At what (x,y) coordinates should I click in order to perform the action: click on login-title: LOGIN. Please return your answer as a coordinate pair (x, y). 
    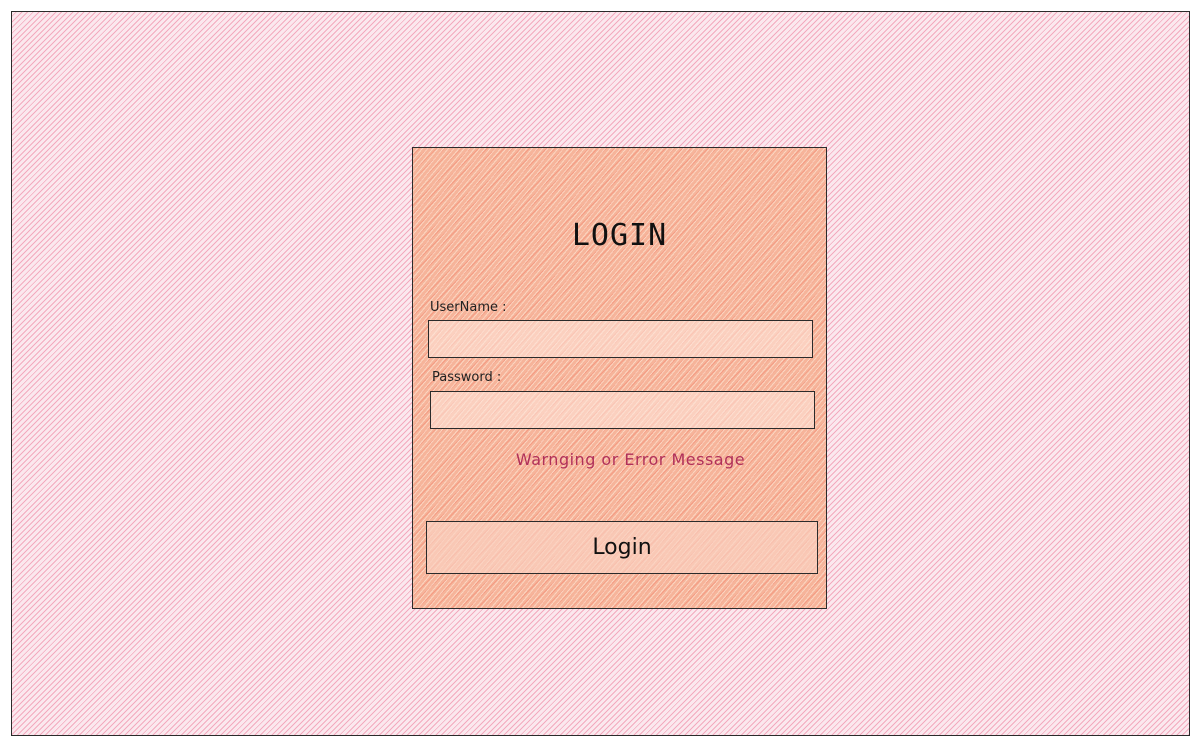
    Looking at the image, I should click on (619, 235).